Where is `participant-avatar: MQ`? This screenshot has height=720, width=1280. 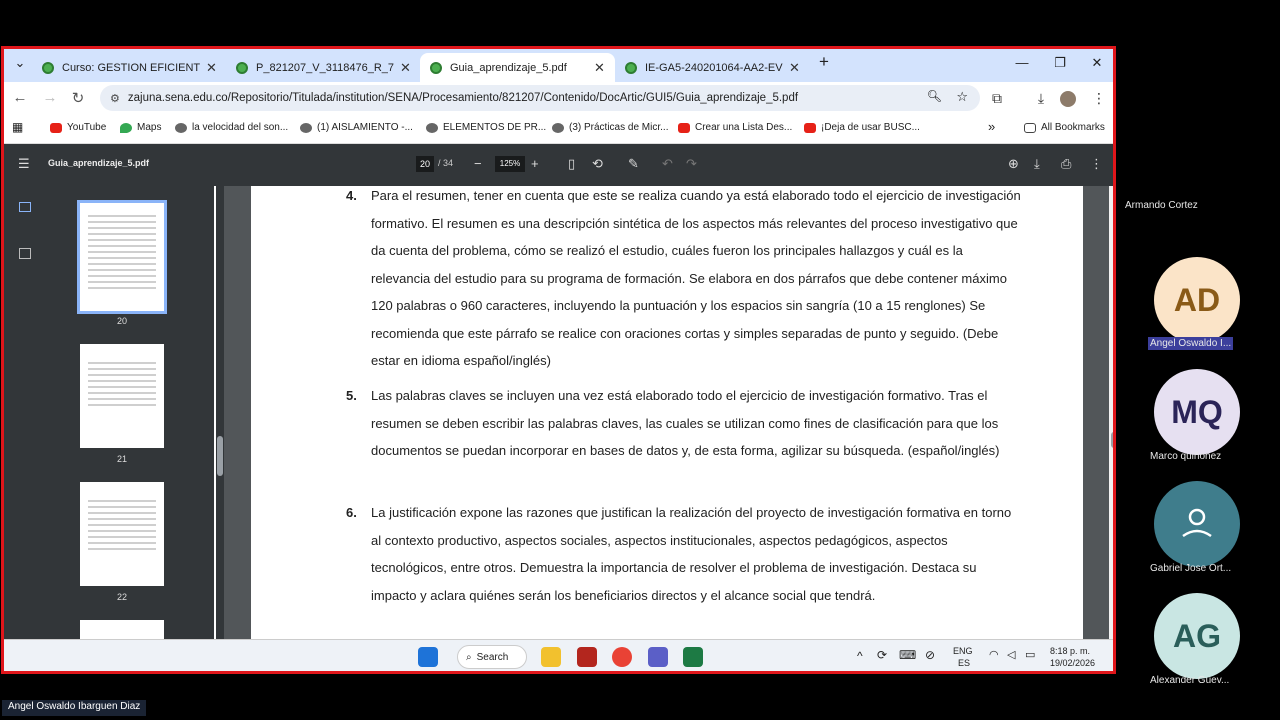
participant-avatar: MQ is located at coordinates (1197, 412).